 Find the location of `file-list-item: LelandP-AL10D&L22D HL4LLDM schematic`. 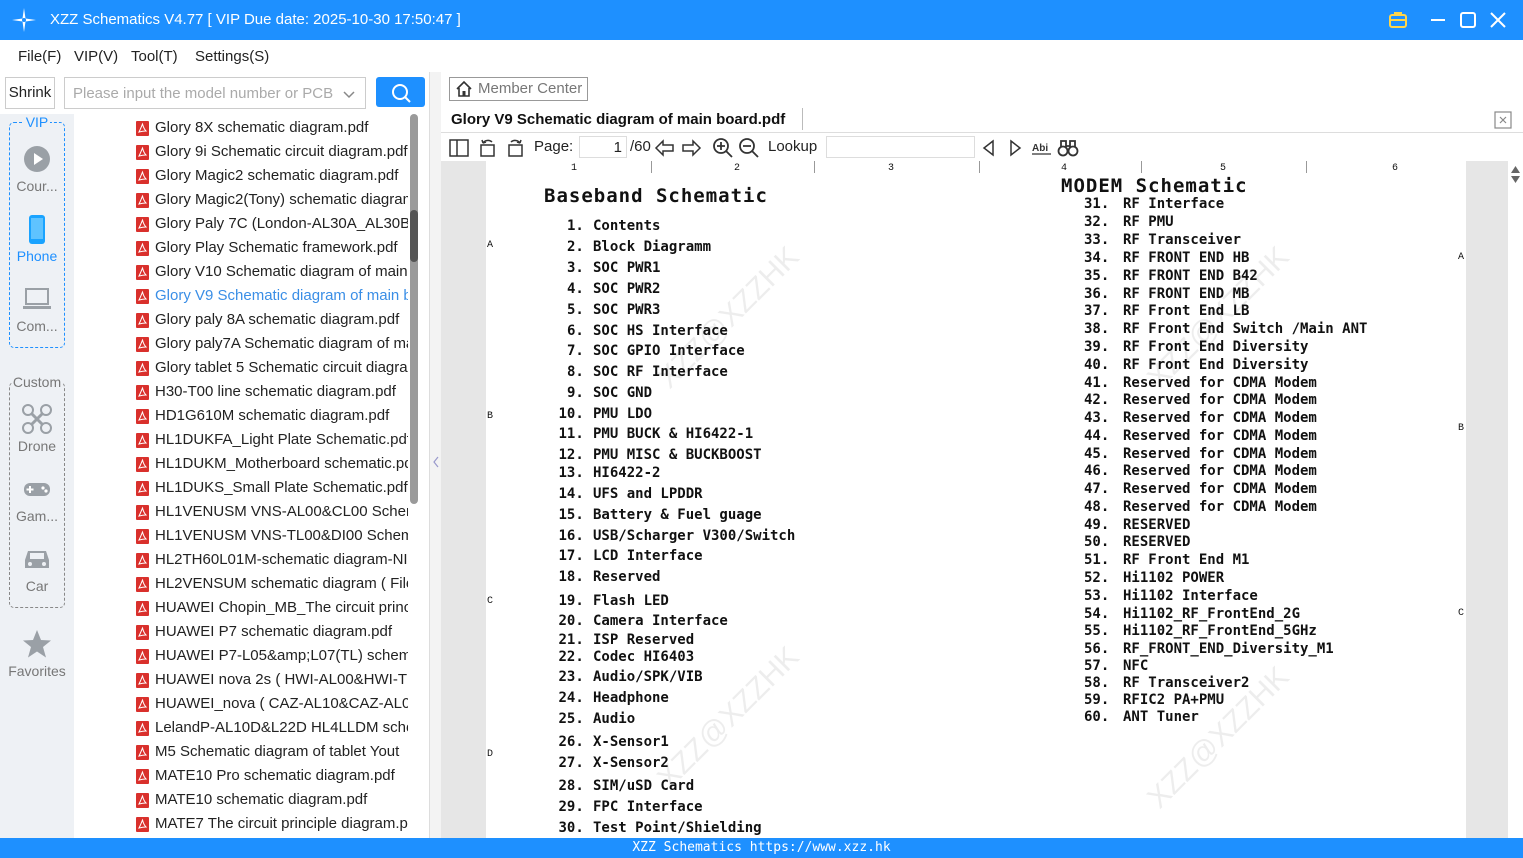

file-list-item: LelandP-AL10D&L22D HL4LLDM schematic is located at coordinates (272, 728).